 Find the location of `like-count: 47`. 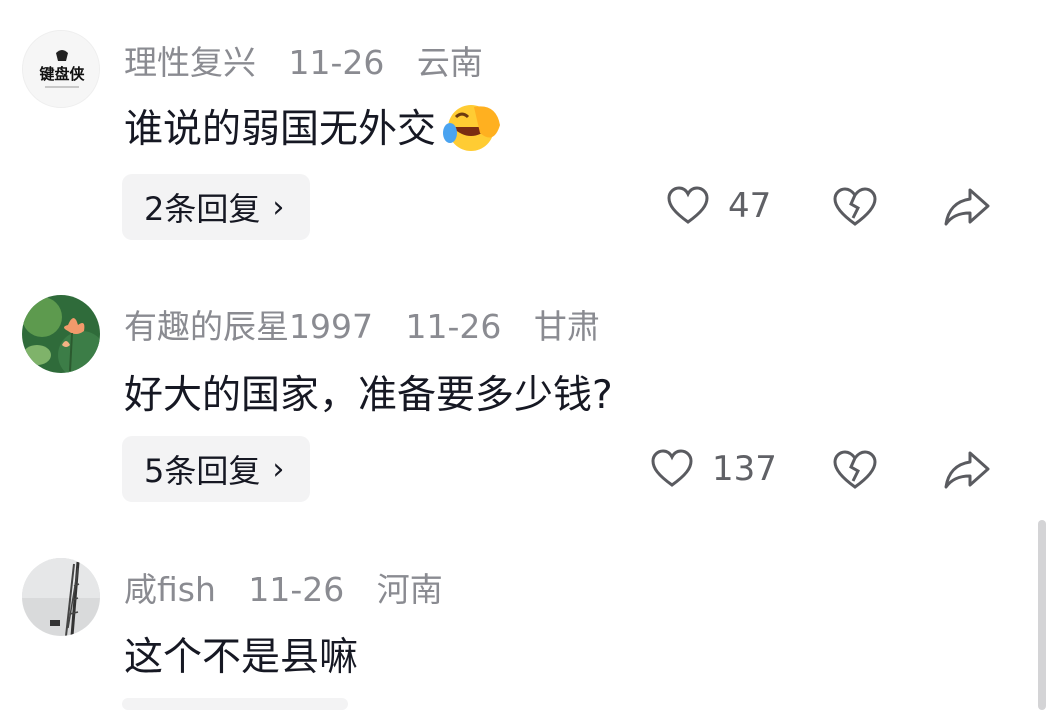

like-count: 47 is located at coordinates (750, 206).